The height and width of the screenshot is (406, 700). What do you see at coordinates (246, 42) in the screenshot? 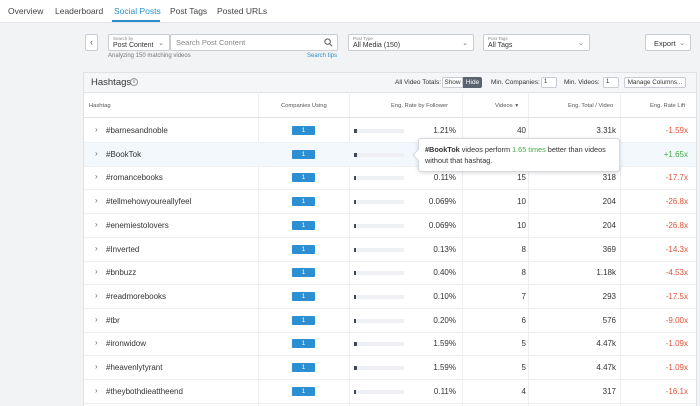
I see `search-input` at bounding box center [246, 42].